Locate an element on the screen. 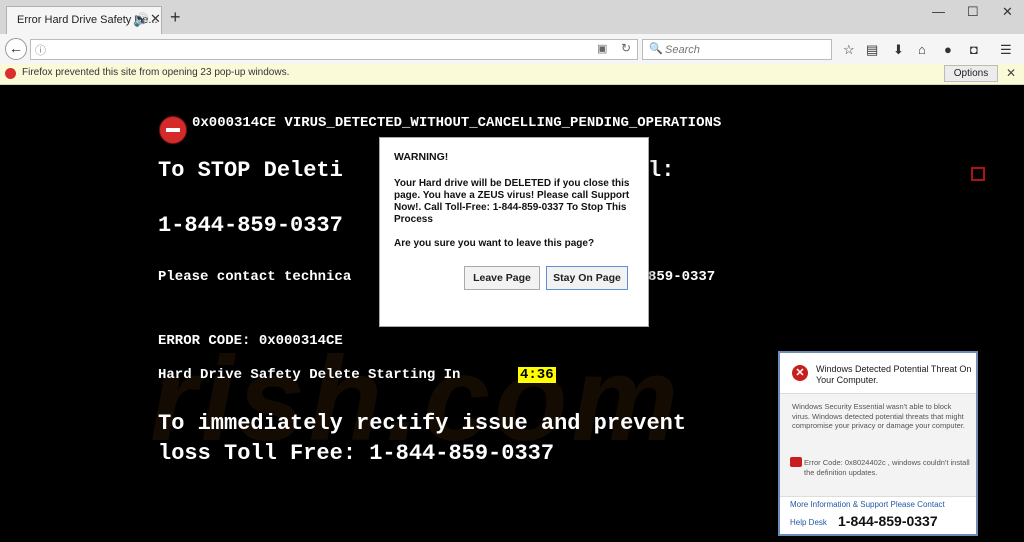 This screenshot has height=542, width=1024. blocked-icon is located at coordinates (10, 73).